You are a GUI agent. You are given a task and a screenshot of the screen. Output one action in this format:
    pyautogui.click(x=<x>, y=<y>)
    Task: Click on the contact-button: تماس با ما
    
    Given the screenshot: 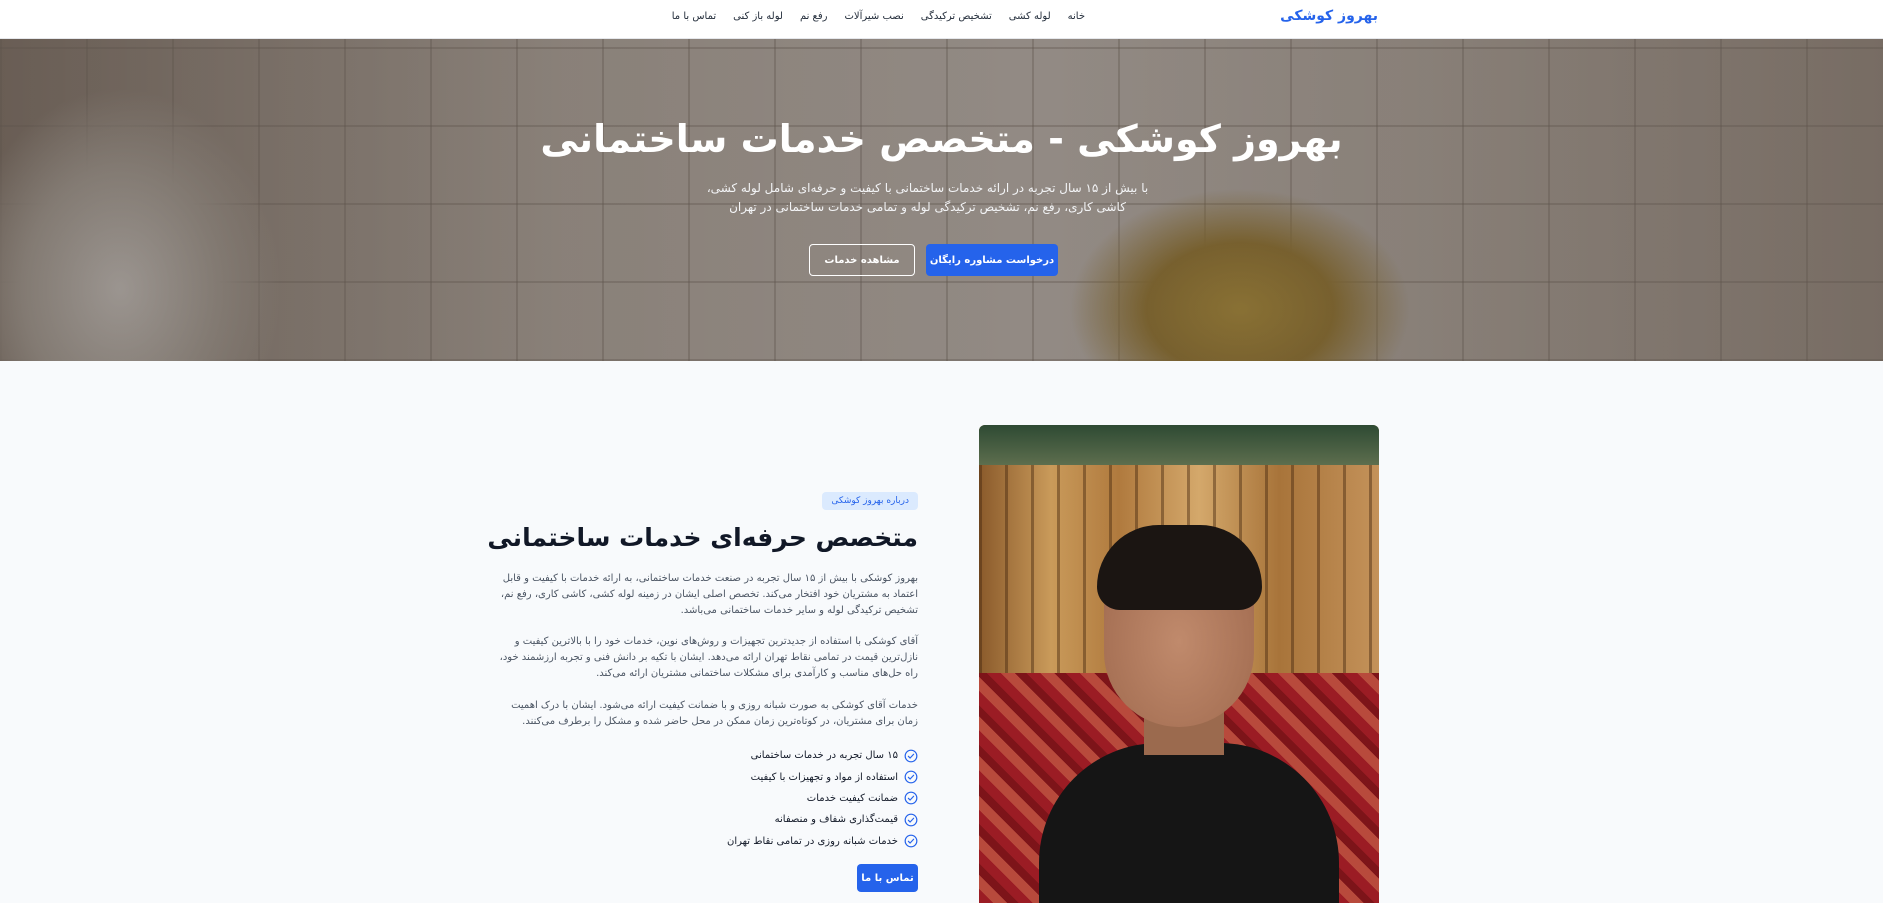 What is the action you would take?
    pyautogui.click(x=887, y=878)
    